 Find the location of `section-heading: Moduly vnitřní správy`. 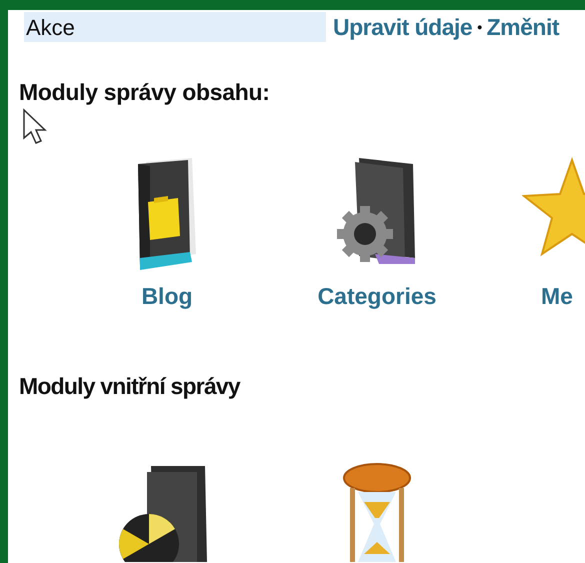

section-heading: Moduly vnitřní správy is located at coordinates (129, 386).